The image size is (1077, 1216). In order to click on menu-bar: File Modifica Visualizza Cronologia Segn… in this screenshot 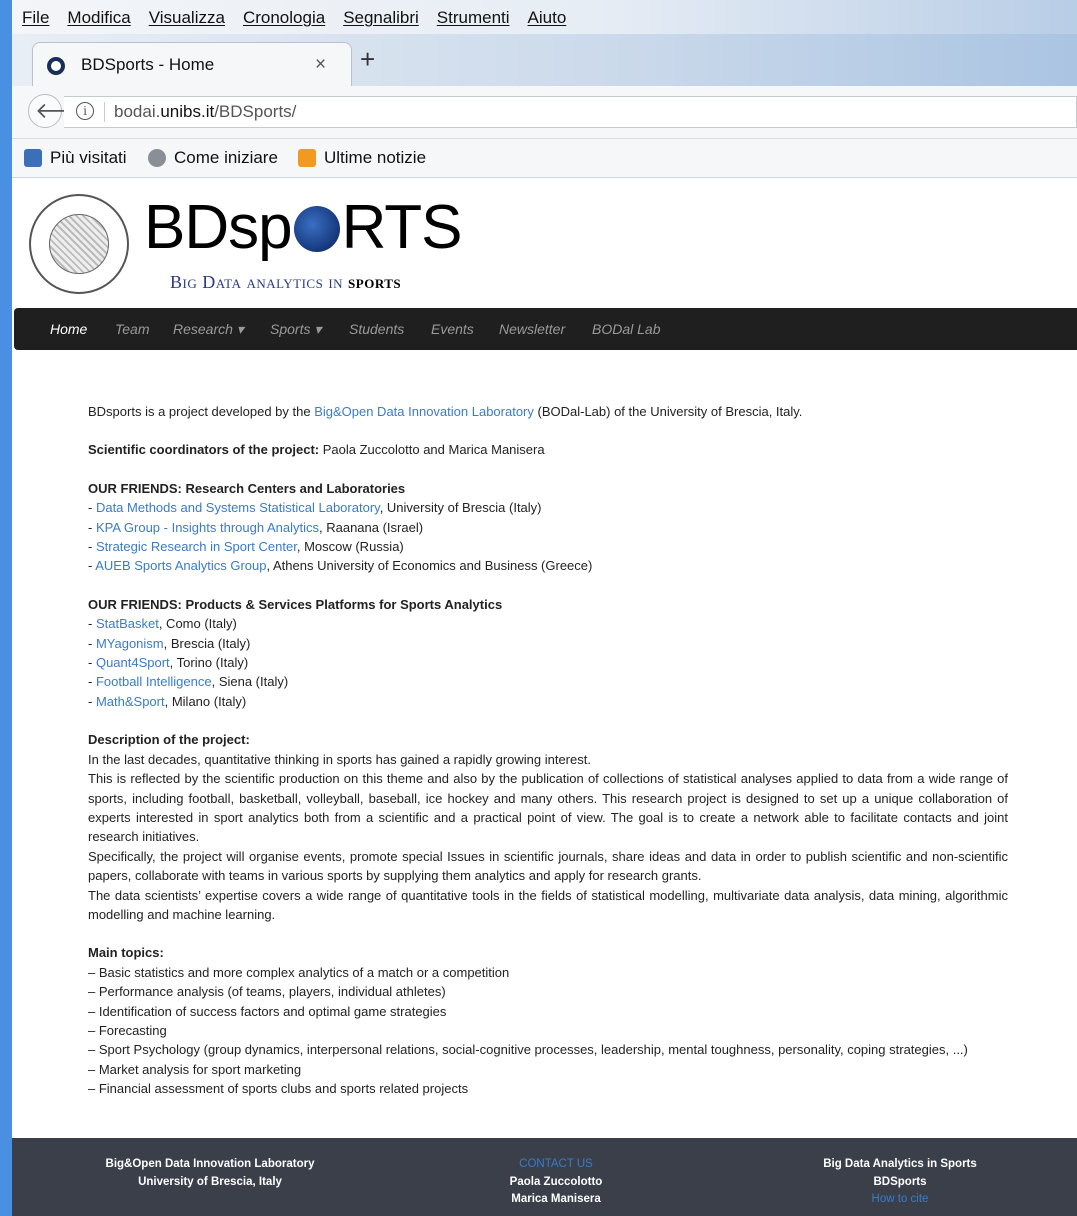, I will do `click(544, 17)`.